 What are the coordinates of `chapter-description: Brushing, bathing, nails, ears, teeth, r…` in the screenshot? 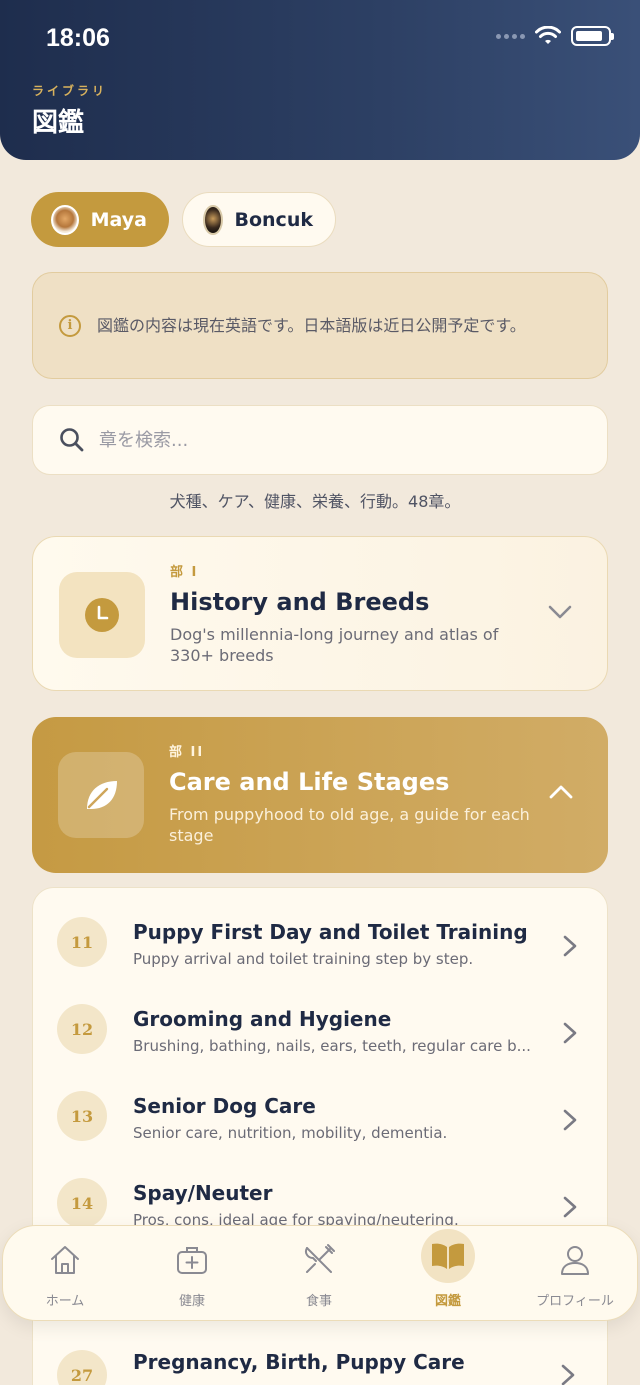 It's located at (332, 1046).